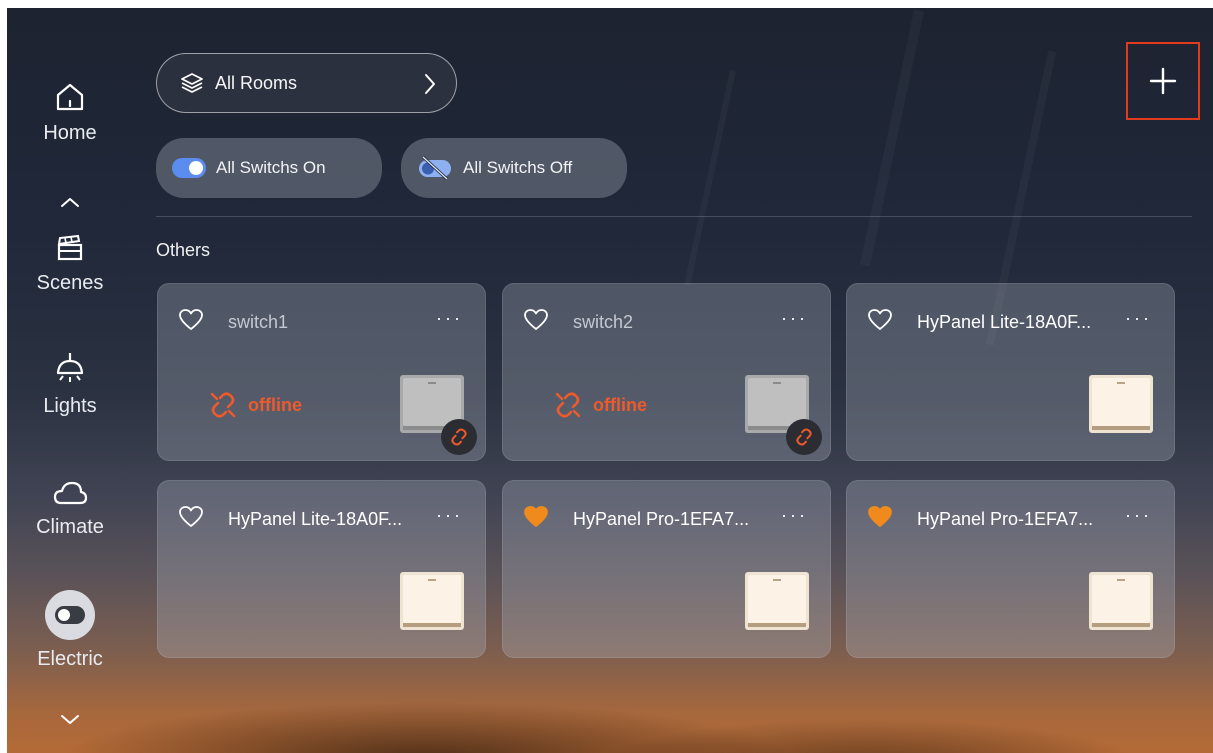 This screenshot has width=1213, height=753. I want to click on toggle-on-icon, so click(189, 168).